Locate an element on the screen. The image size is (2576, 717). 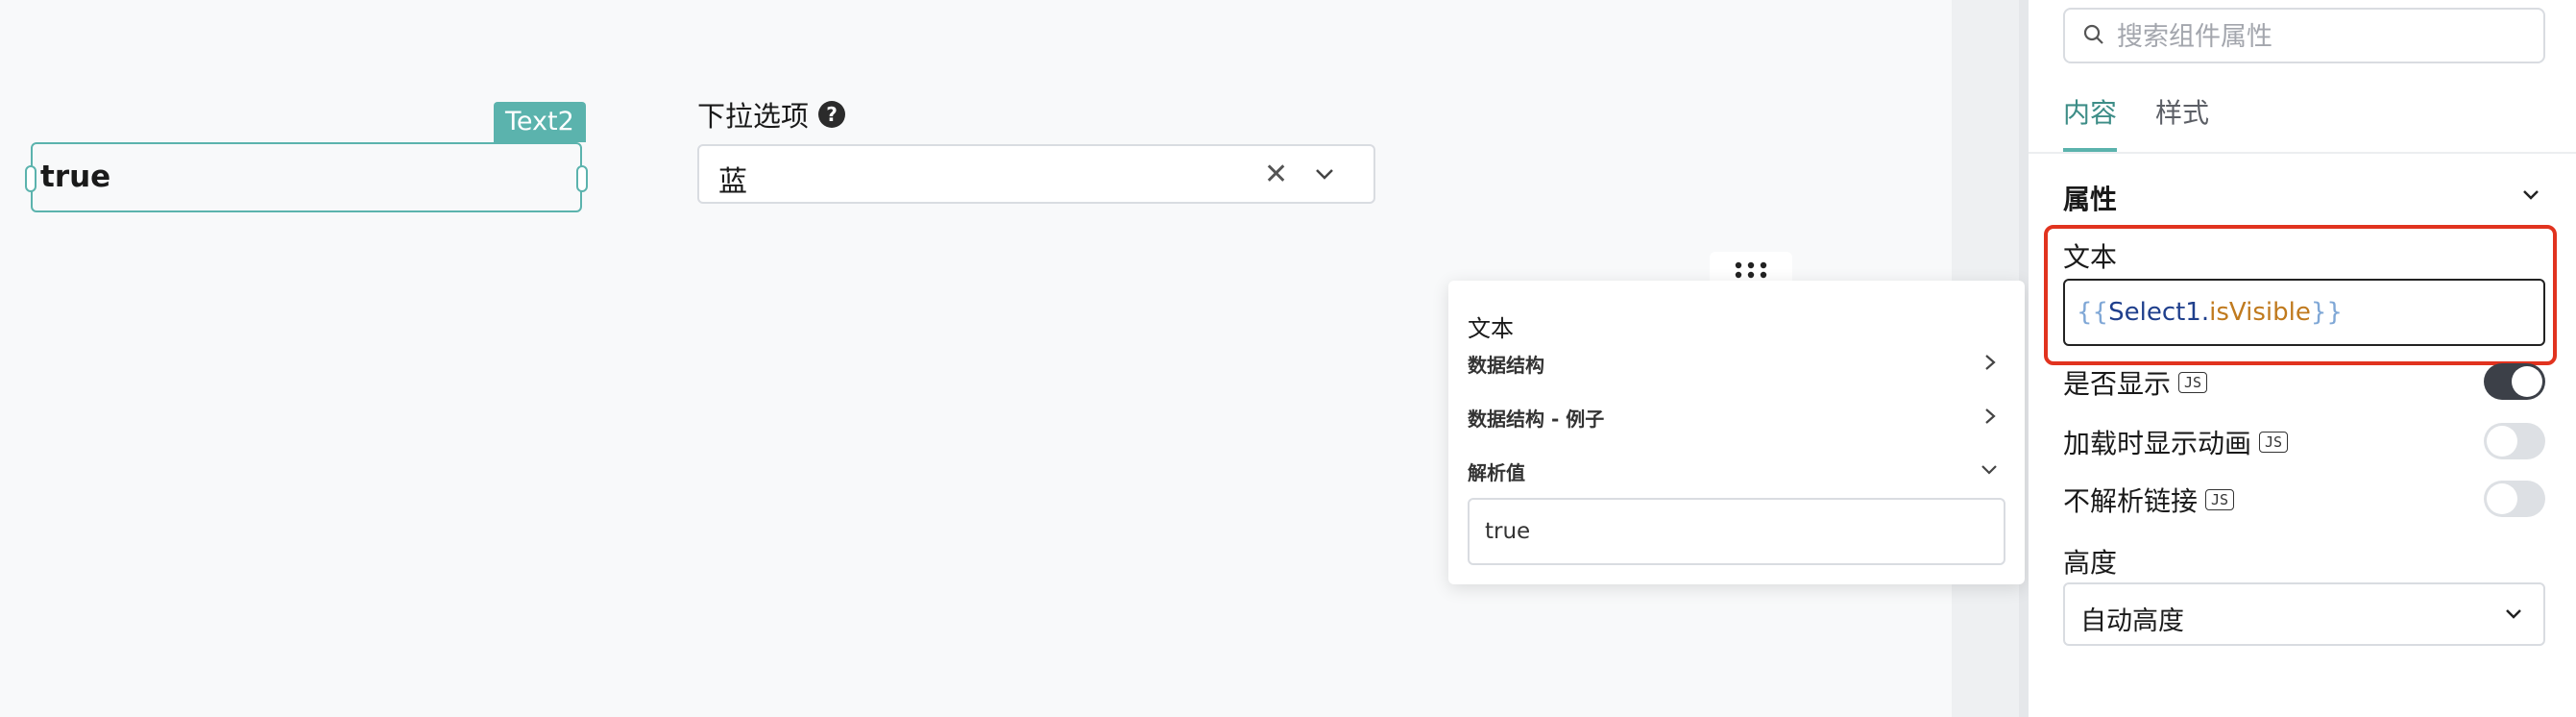
evaluated-value: true is located at coordinates (1508, 531).